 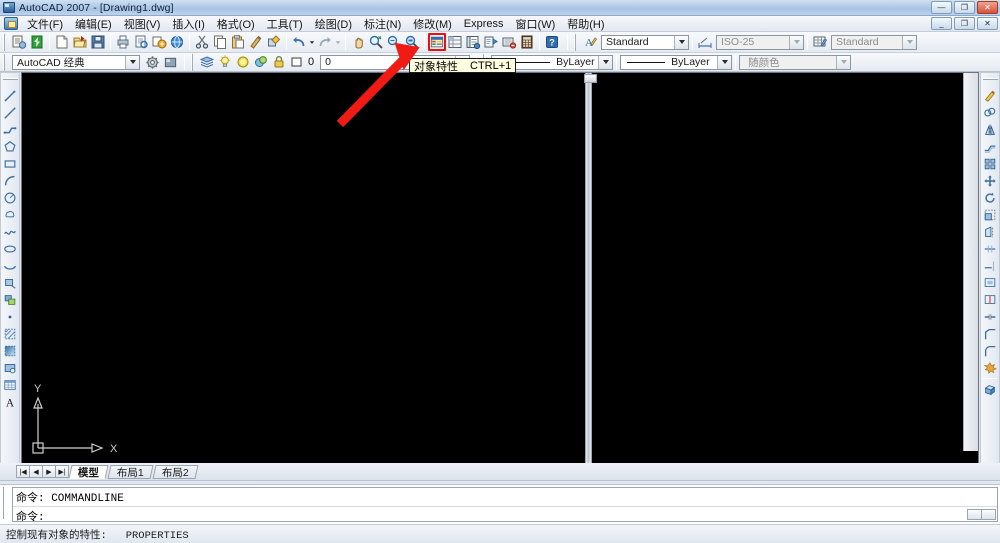 I want to click on express-tools-icon, so click(x=37, y=42).